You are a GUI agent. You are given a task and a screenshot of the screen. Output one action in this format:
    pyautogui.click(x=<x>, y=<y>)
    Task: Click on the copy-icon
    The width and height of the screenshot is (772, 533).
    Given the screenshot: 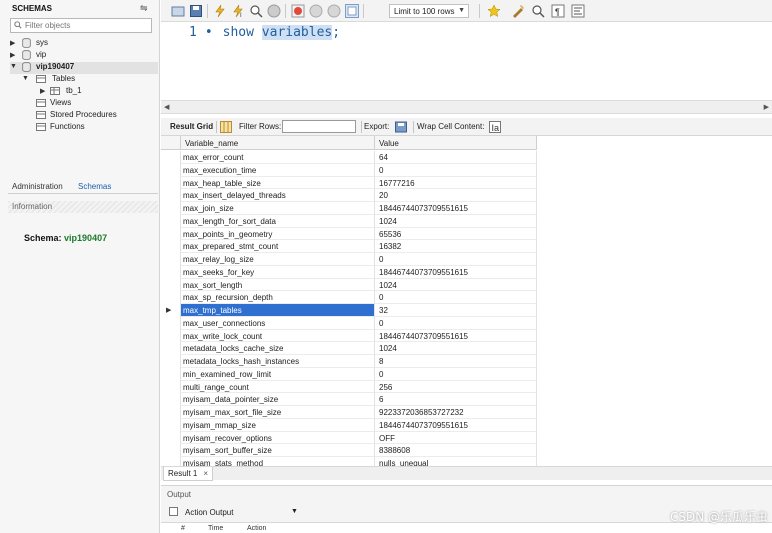 What is the action you would take?
    pyautogui.click(x=173, y=511)
    